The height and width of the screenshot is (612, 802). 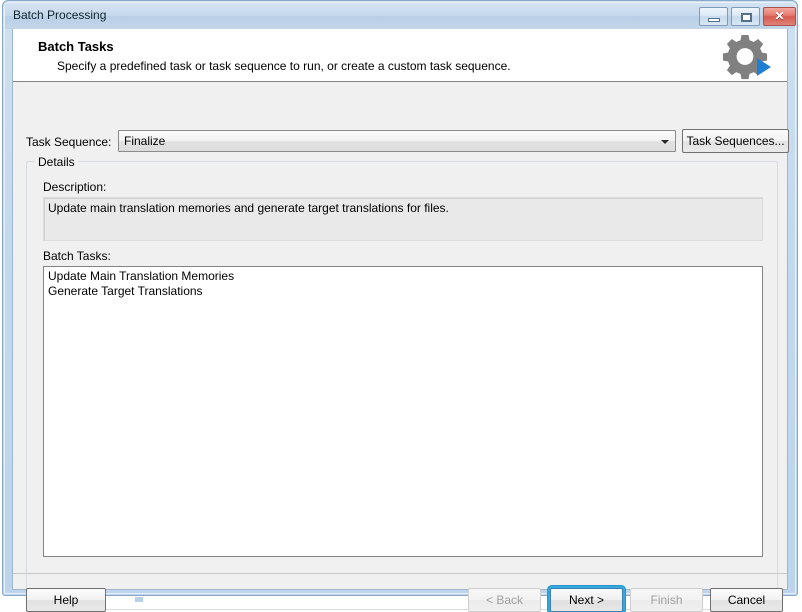 What do you see at coordinates (56, 162) in the screenshot?
I see `details-group-label: Details` at bounding box center [56, 162].